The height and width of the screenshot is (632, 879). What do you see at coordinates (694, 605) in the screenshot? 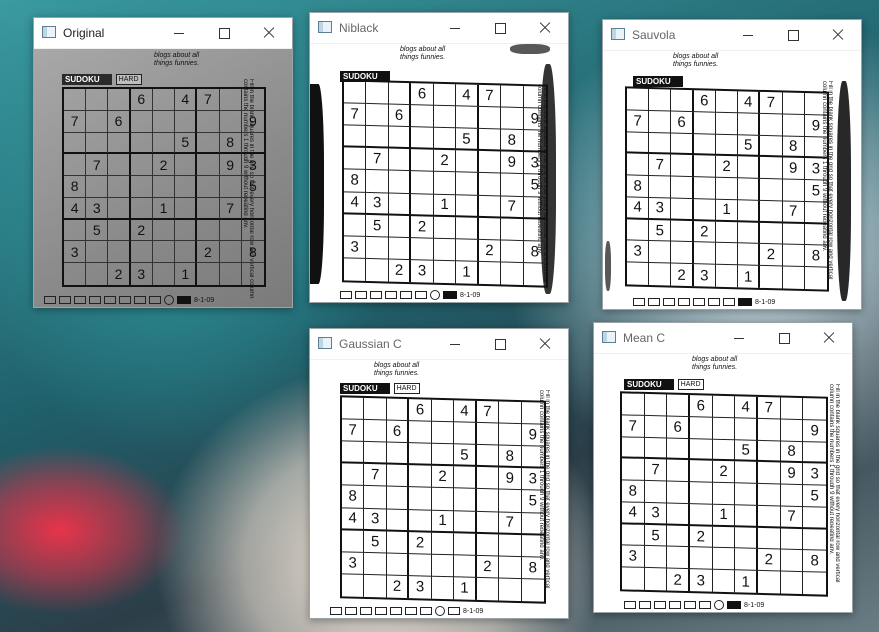
I see `footer-strip: 8-1-09` at bounding box center [694, 605].